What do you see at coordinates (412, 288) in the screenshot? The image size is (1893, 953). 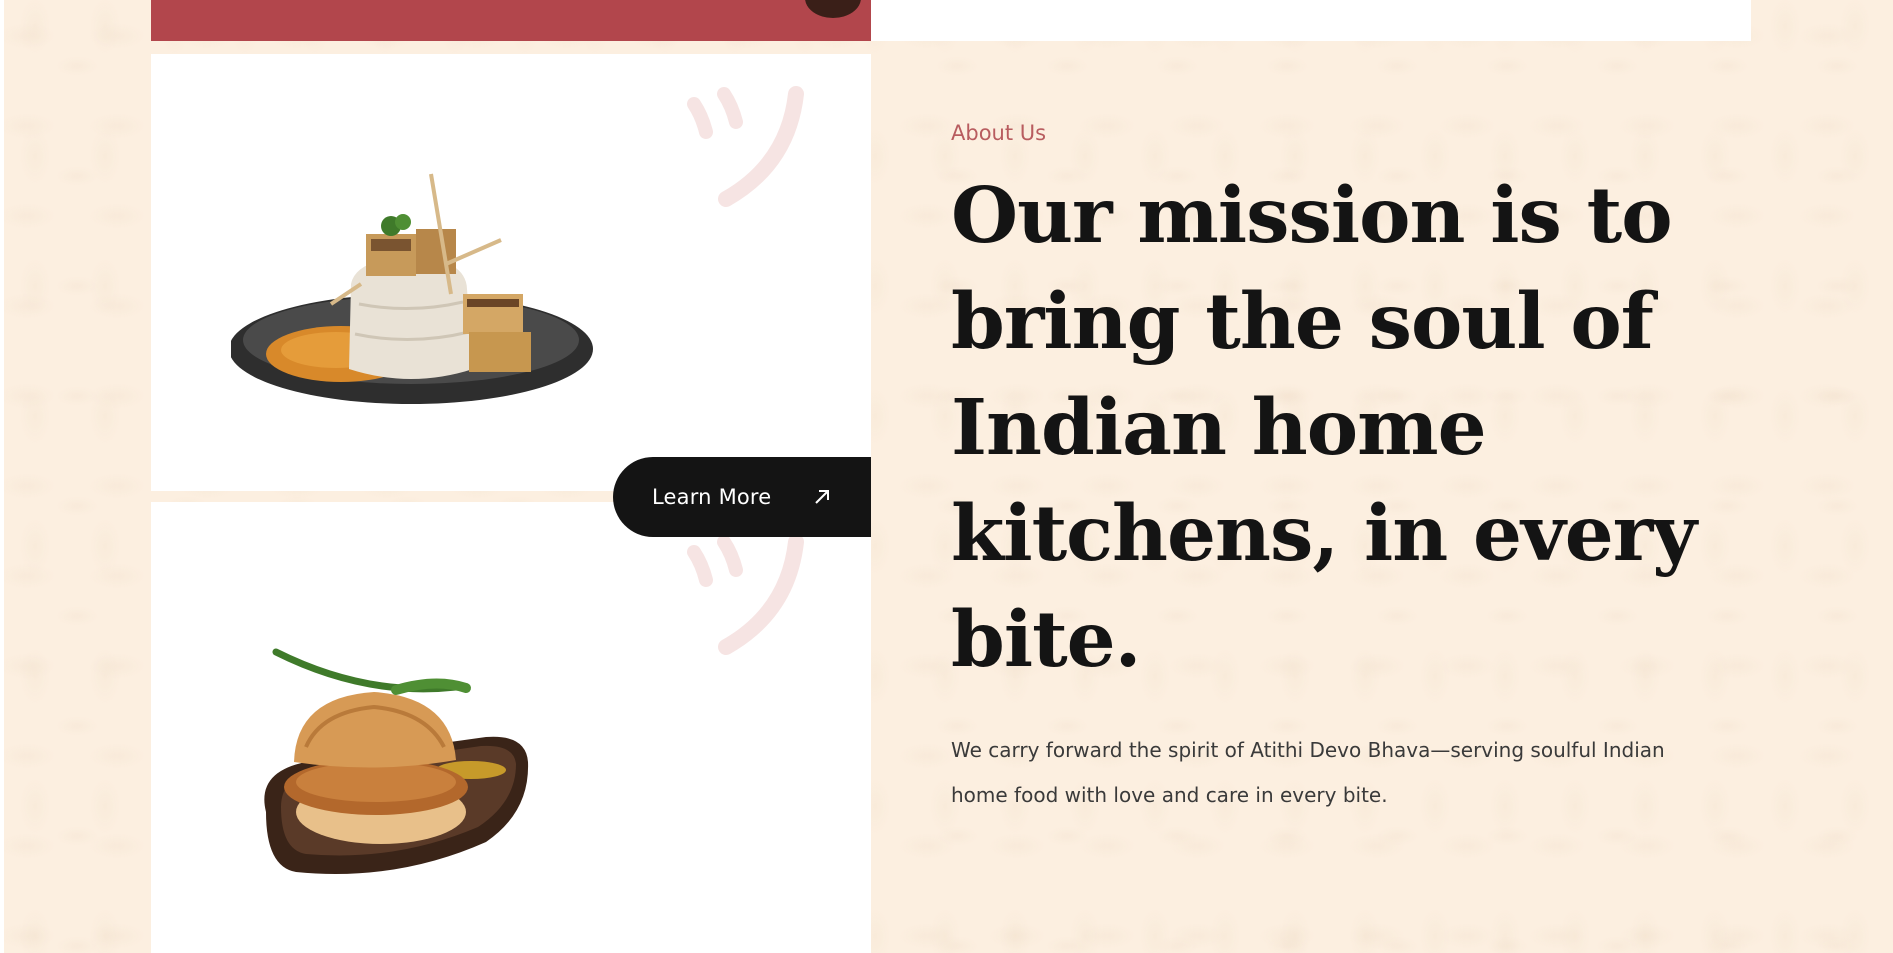 I see `paneer-tikka-rice-plate` at bounding box center [412, 288].